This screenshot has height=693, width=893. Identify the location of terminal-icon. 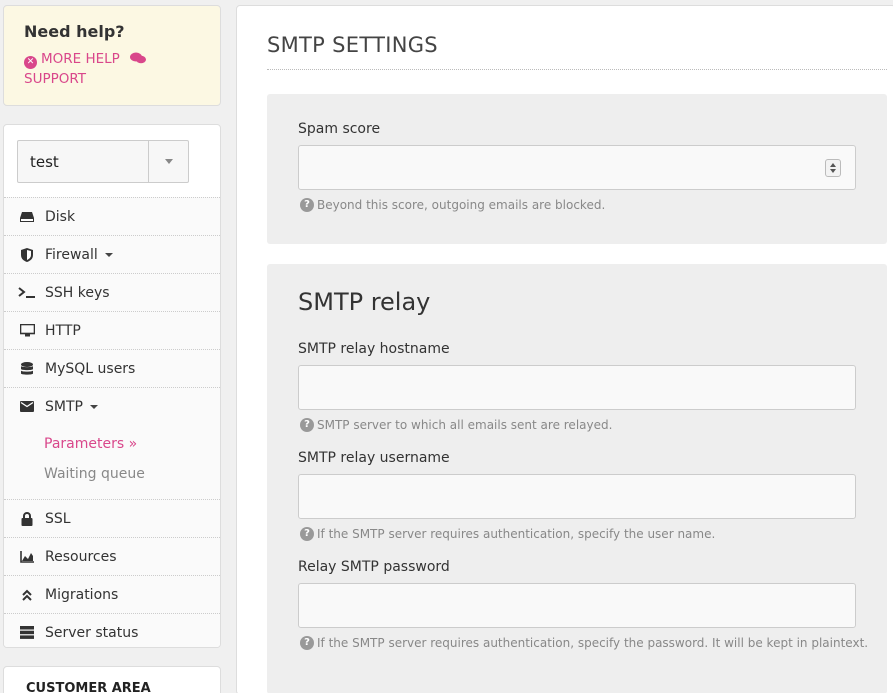
(27, 293).